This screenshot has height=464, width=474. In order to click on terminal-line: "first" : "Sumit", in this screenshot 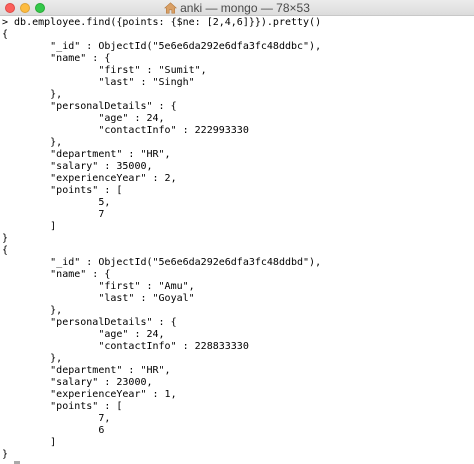, I will do `click(238, 71)`.